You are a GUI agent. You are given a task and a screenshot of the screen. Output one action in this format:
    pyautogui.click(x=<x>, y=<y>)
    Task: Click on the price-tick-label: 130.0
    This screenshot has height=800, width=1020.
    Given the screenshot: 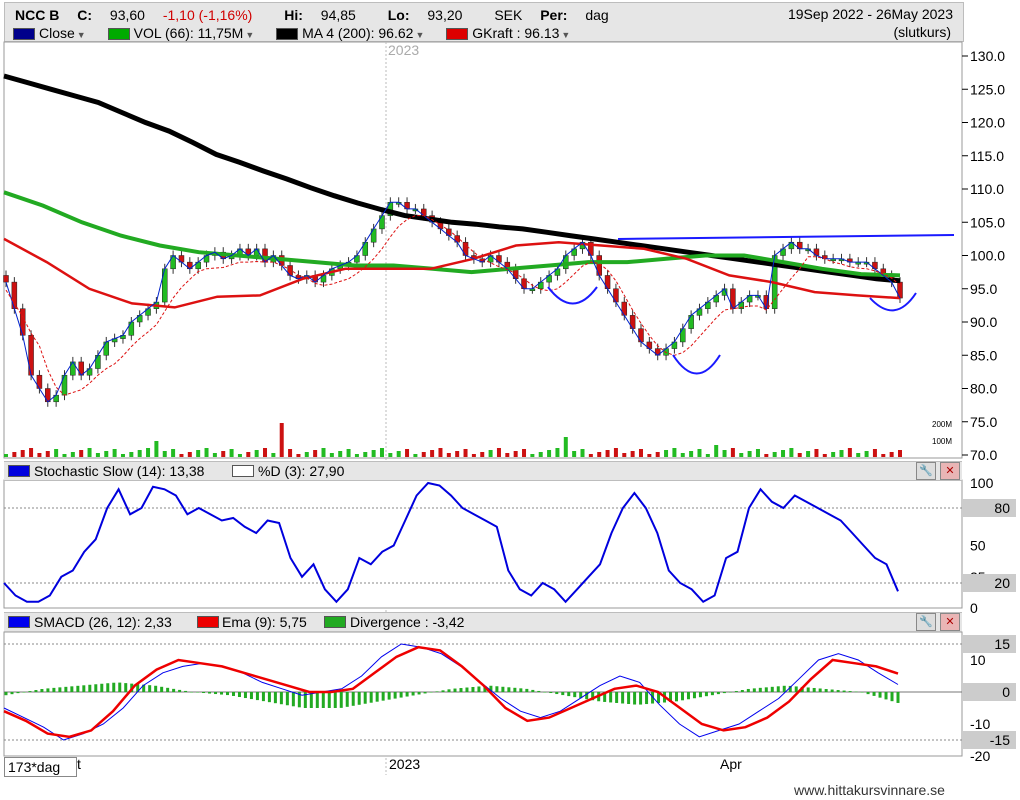 What is the action you would take?
    pyautogui.click(x=987, y=56)
    